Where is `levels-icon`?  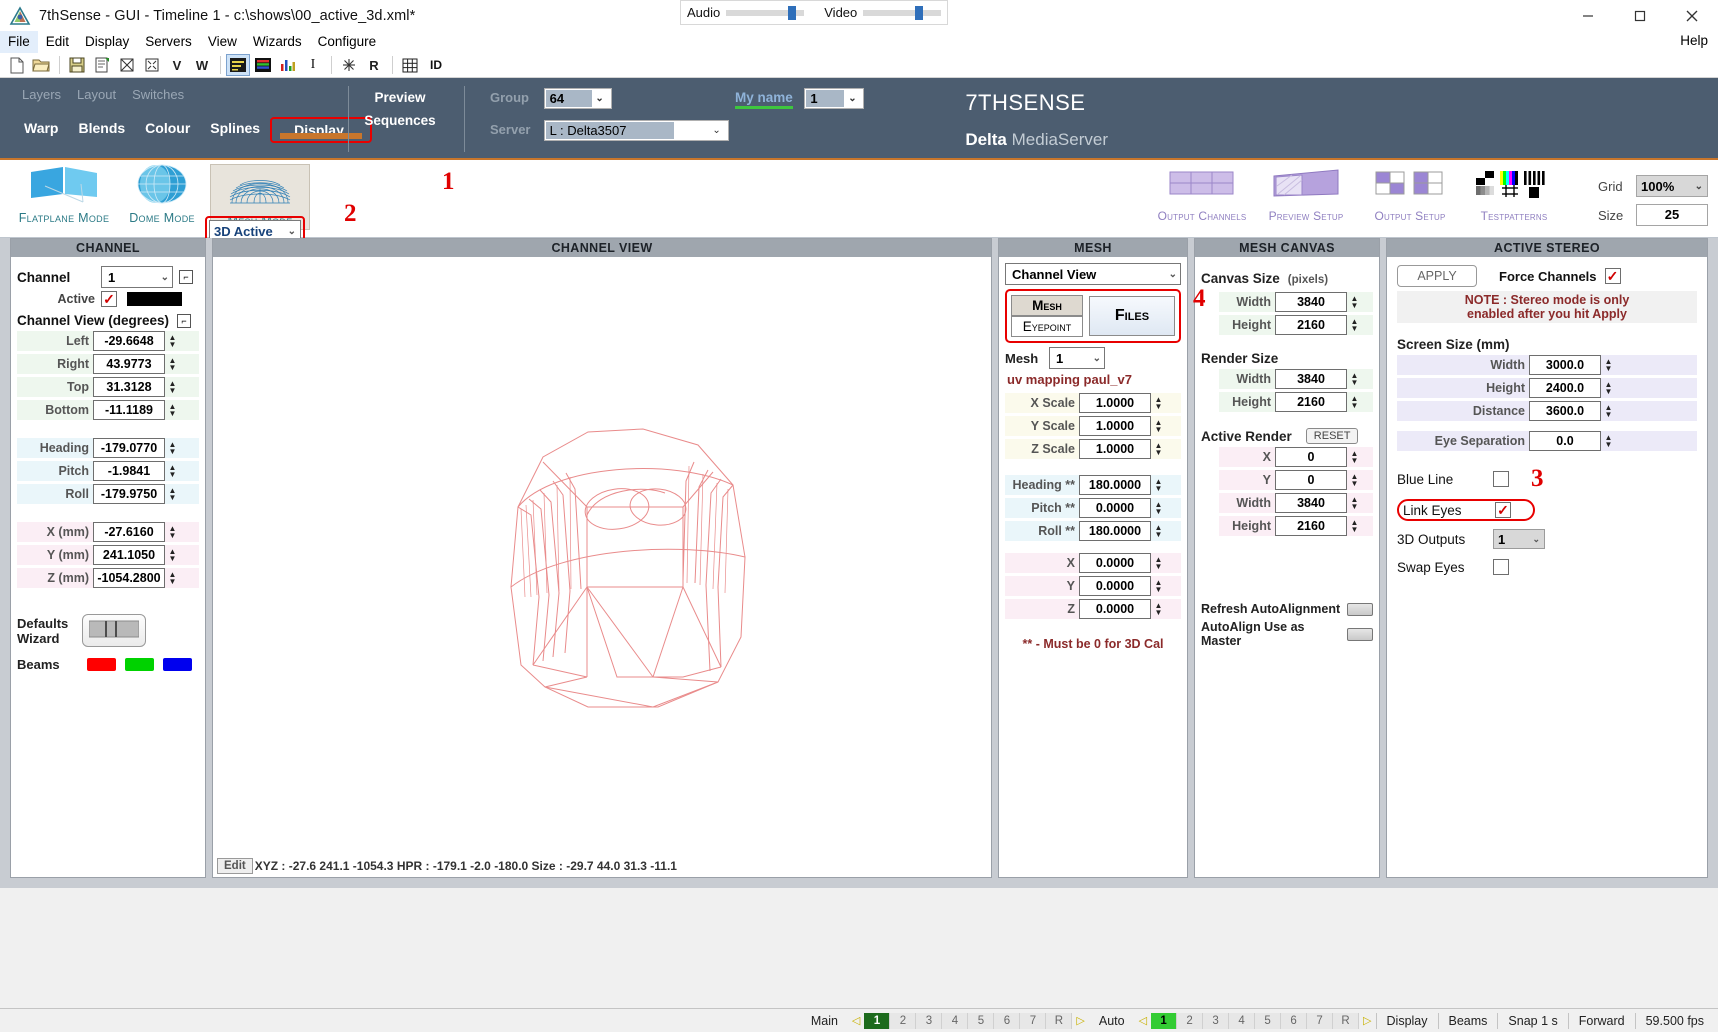 levels-icon is located at coordinates (288, 65).